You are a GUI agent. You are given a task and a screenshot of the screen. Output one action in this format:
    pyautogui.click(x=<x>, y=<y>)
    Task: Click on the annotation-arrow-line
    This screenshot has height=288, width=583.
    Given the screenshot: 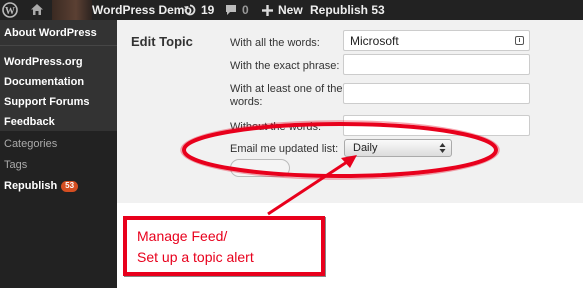 What is the action you would take?
    pyautogui.click(x=309, y=187)
    